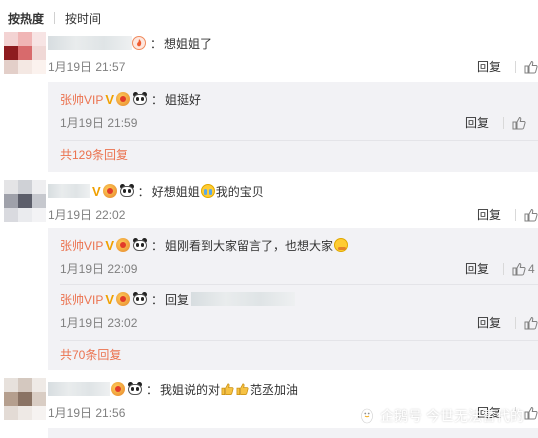 This screenshot has height=438, width=538. What do you see at coordinates (299, 113) in the screenshot?
I see `sub-comment: 张帅VIP V ： 姐挺好 1月19日 21:59 回复` at bounding box center [299, 113].